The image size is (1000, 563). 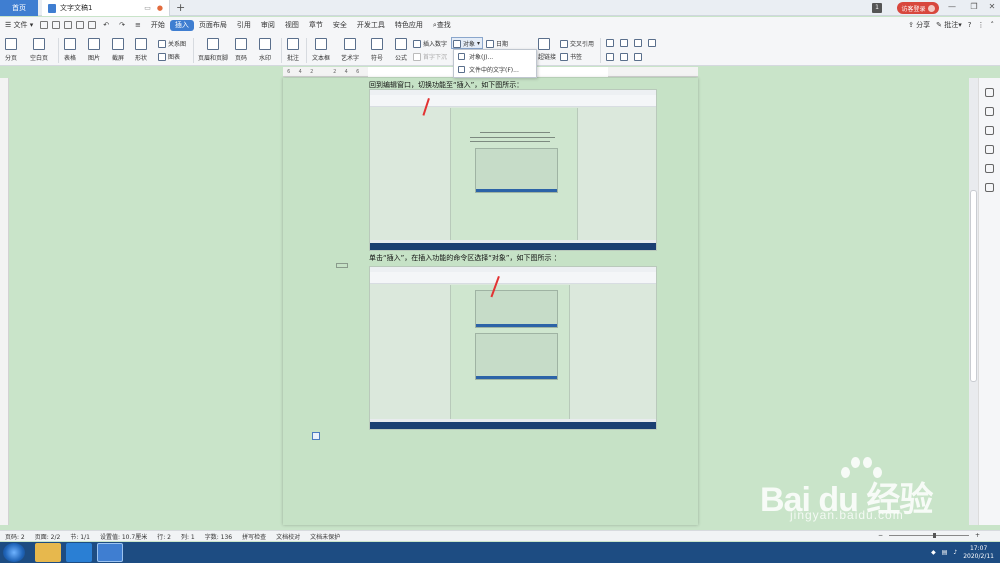 What do you see at coordinates (430, 43) in the screenshot?
I see `insert-number-button: 插入数字` at bounding box center [430, 43].